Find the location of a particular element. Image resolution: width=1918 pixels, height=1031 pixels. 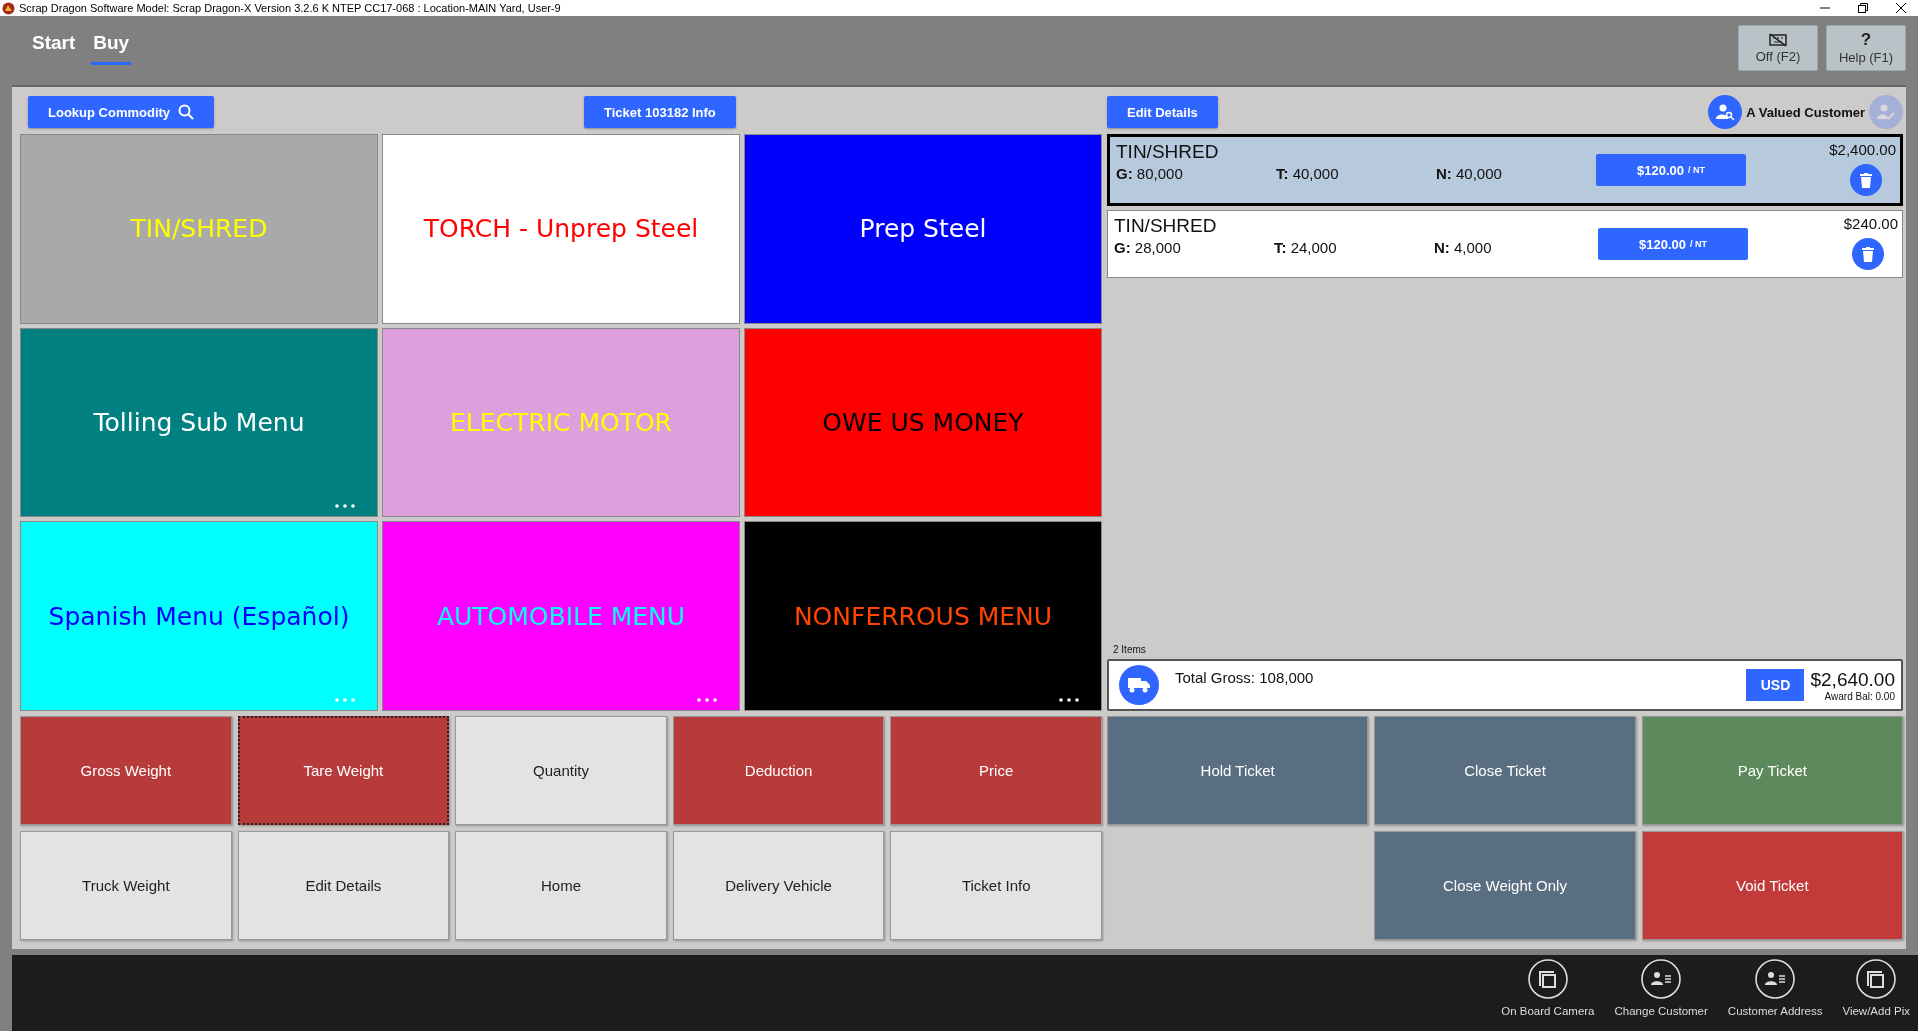

keyboard-off-icon is located at coordinates (1778, 39).